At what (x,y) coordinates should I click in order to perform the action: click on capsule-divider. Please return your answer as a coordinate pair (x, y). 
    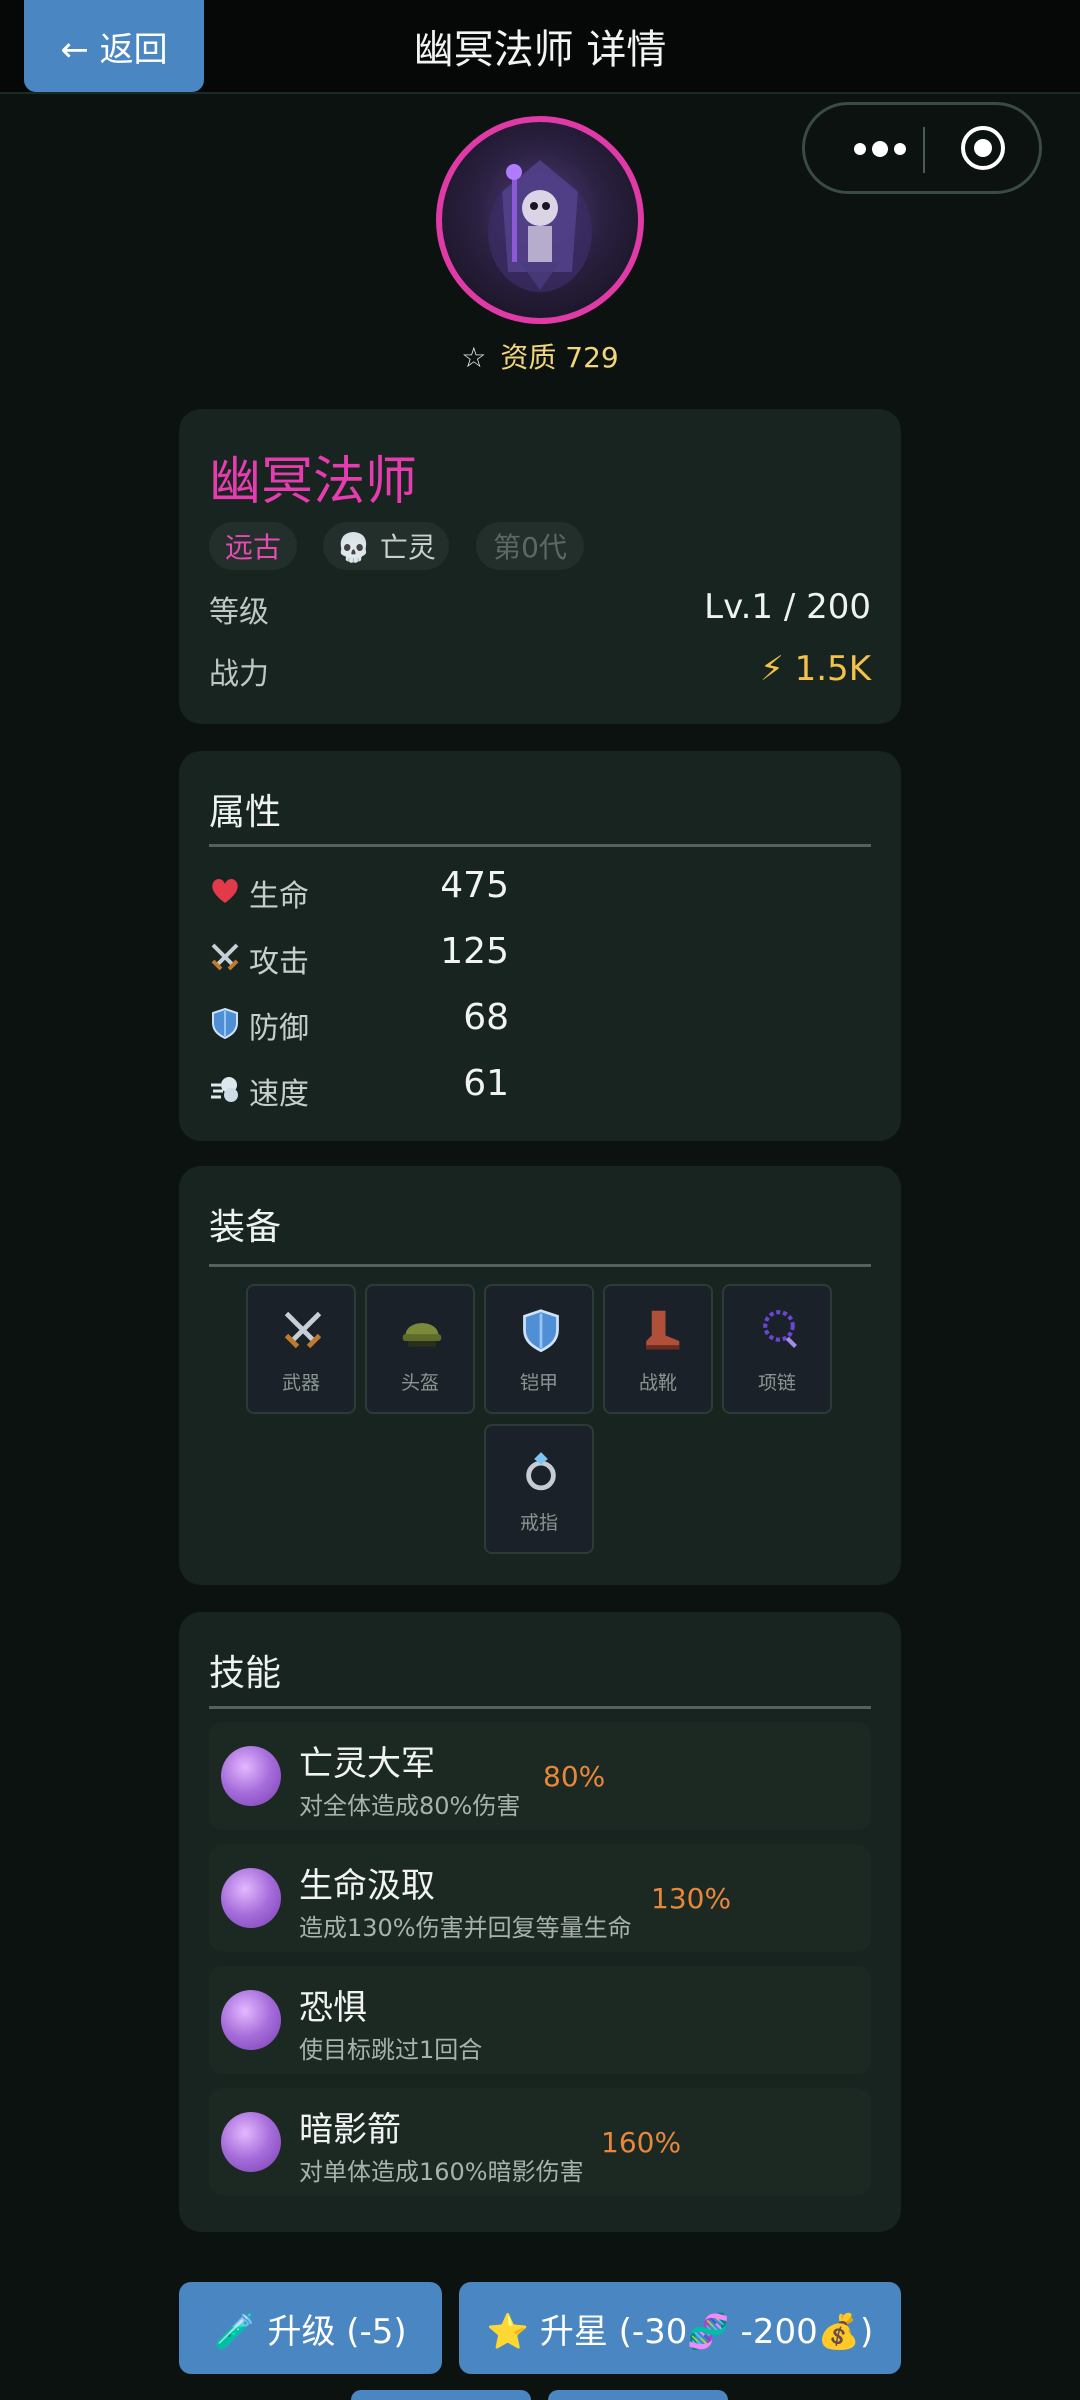
    Looking at the image, I should click on (924, 150).